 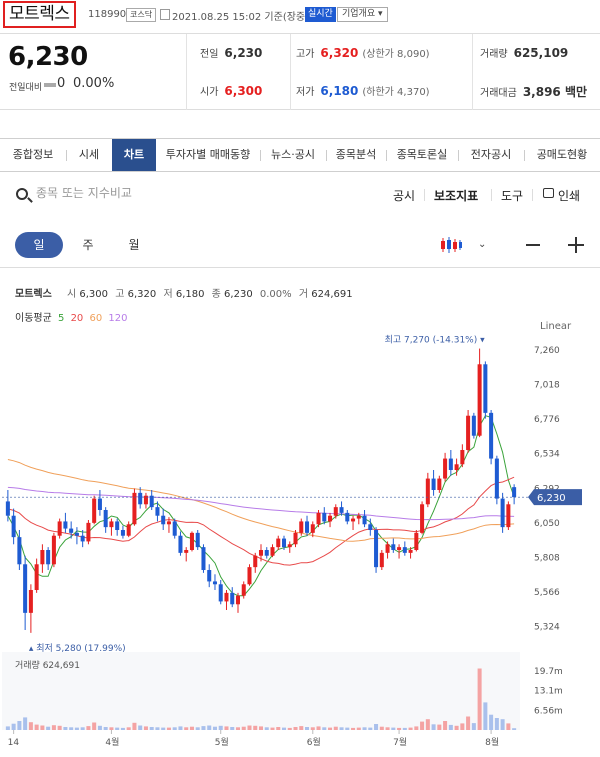 I want to click on x-tick-label: 6월, so click(x=314, y=742).